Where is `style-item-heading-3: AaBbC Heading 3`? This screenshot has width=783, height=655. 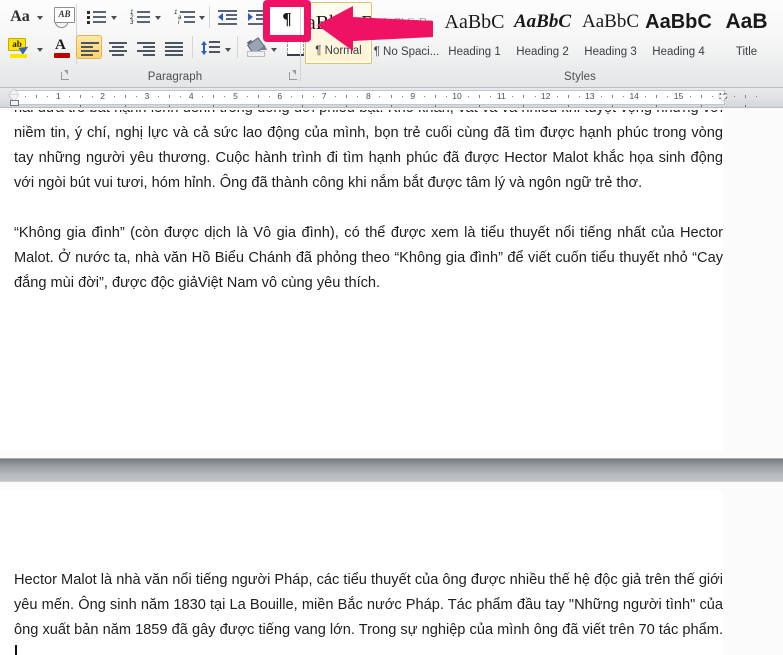
style-item-heading-3: AaBbC Heading 3 is located at coordinates (610, 33).